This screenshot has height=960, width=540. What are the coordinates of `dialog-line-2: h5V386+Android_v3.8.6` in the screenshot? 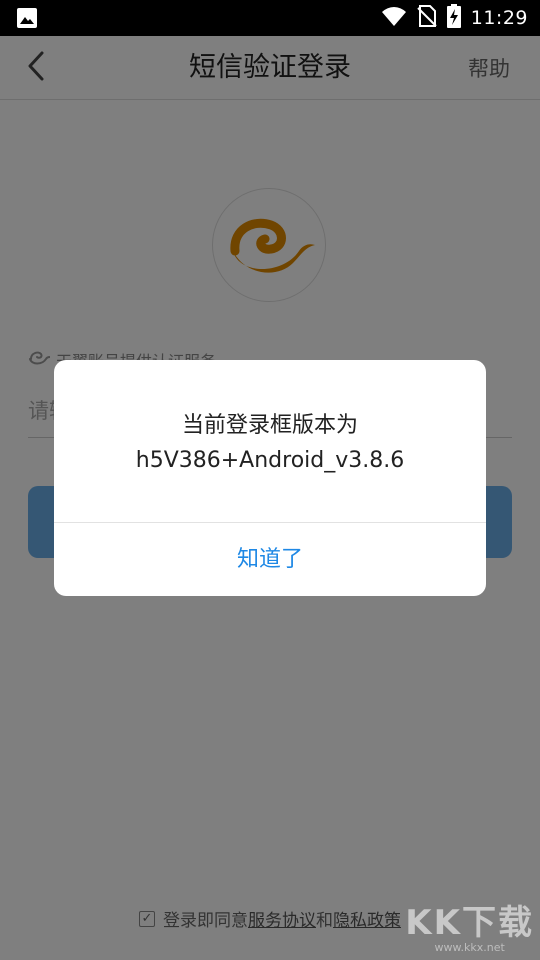 It's located at (270, 460).